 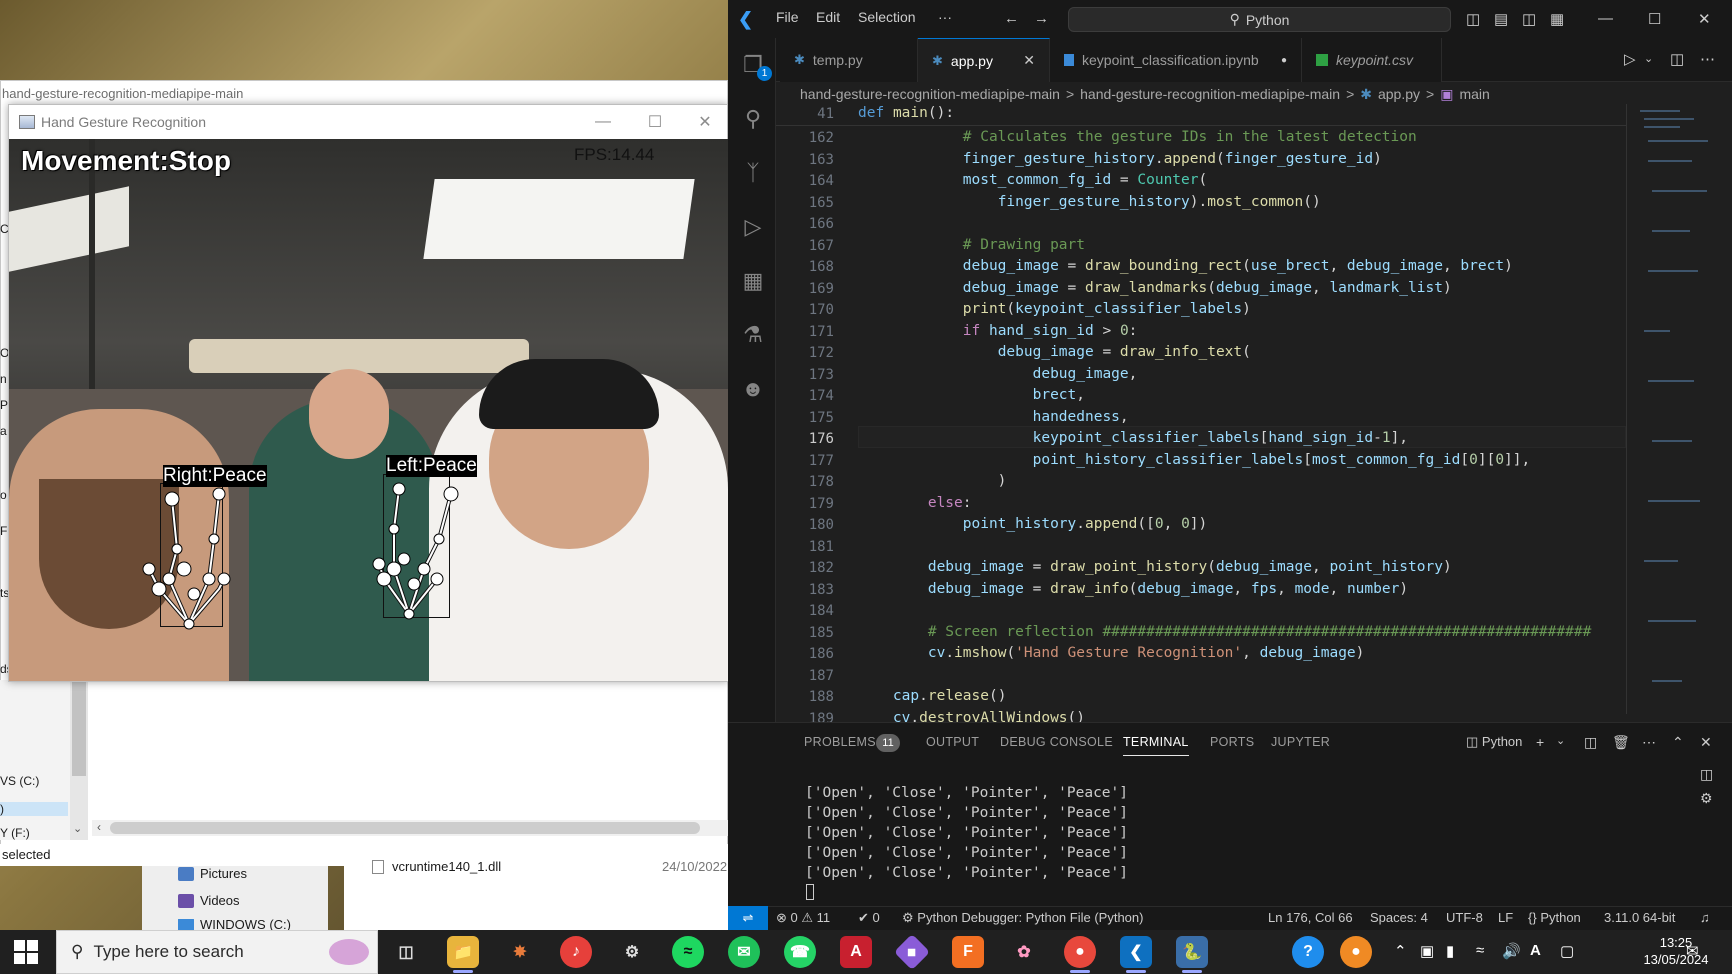 What do you see at coordinates (932, 481) in the screenshot?
I see `code-line: )` at bounding box center [932, 481].